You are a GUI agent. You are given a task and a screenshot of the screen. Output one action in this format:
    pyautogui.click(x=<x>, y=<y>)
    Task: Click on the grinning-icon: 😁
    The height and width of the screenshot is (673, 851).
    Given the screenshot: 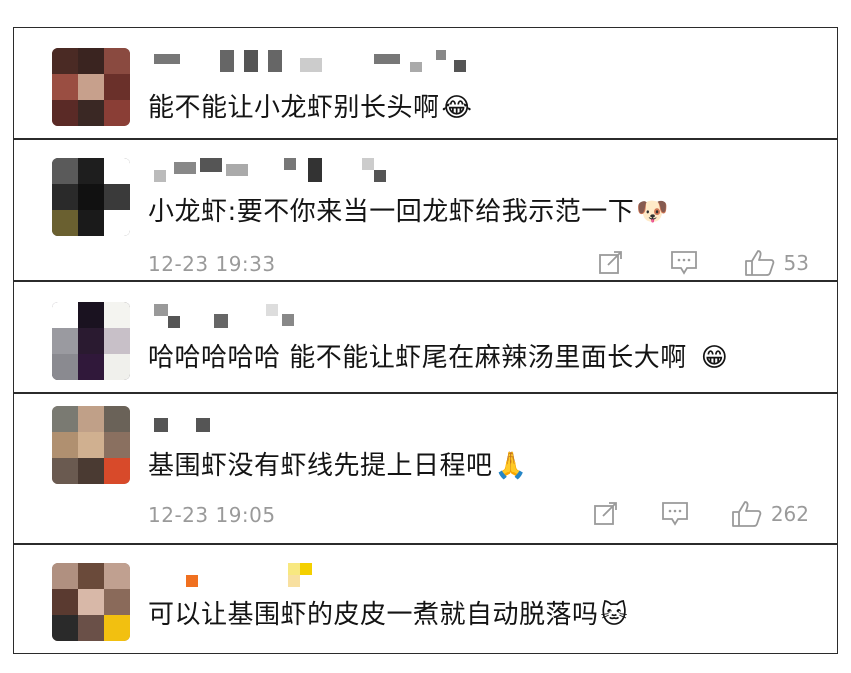 What is the action you would take?
    pyautogui.click(x=714, y=358)
    